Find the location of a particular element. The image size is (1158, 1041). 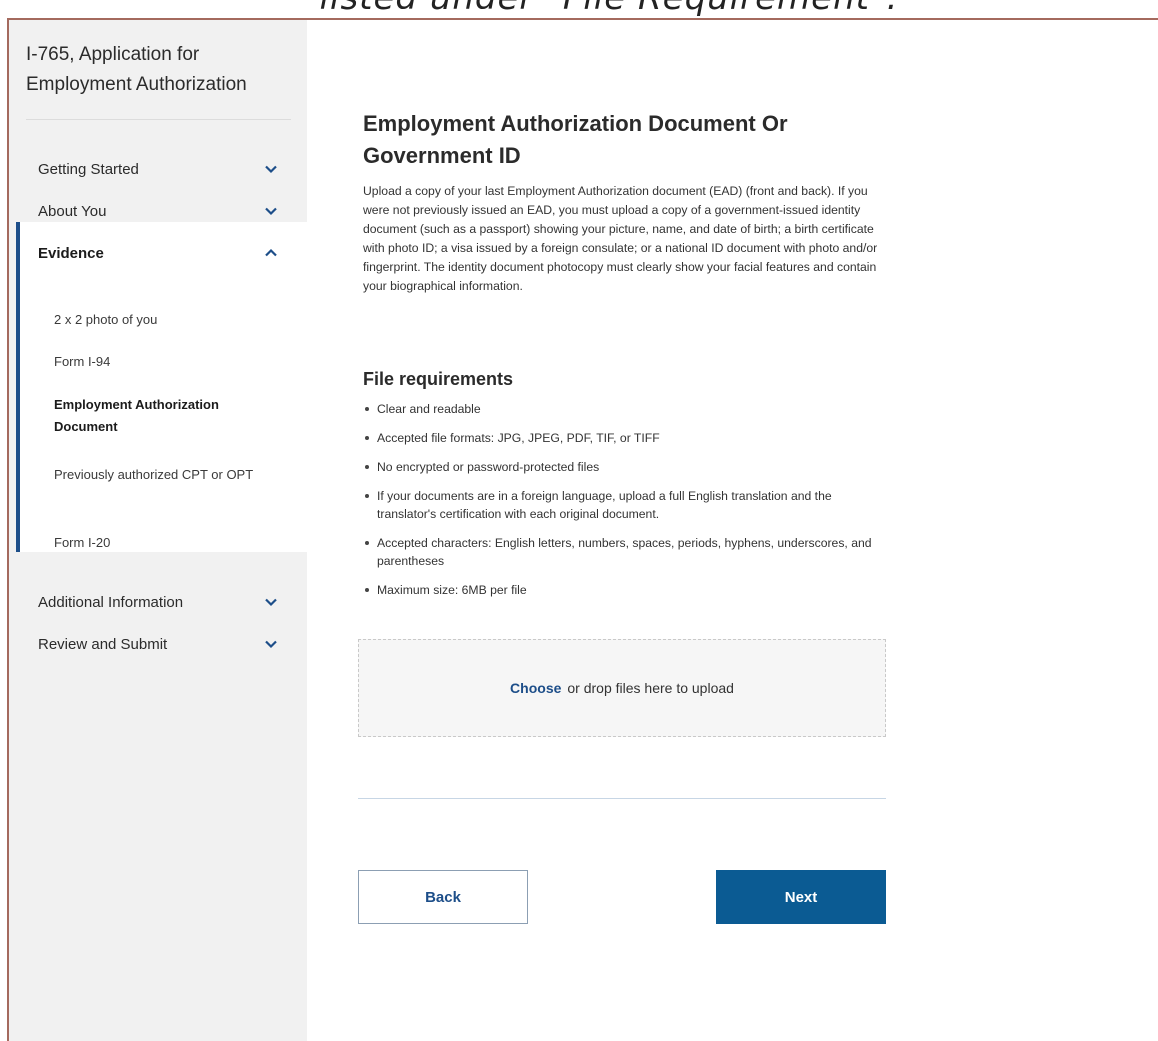

sidebar-item-label: Evidence is located at coordinates (71, 253).